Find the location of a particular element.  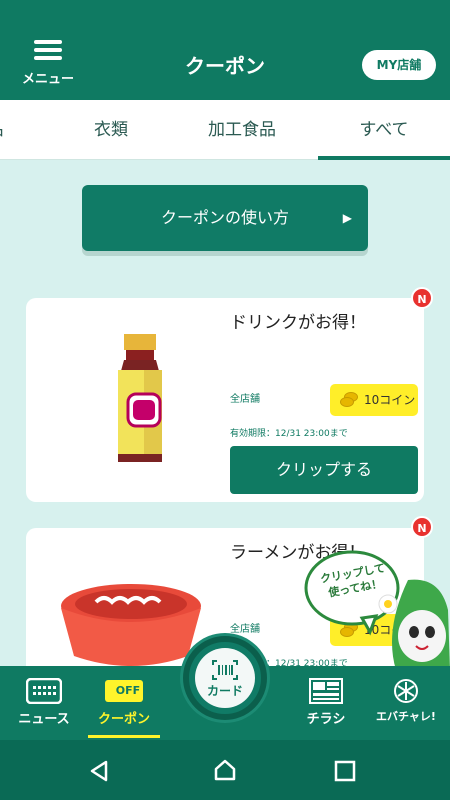

how-to-label: クーポンの使い方 is located at coordinates (224, 217).